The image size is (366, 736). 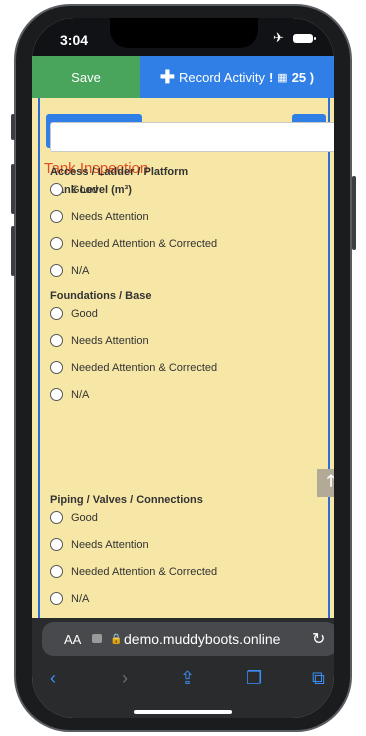 I want to click on status-time: 3:04, so click(x=74, y=40).